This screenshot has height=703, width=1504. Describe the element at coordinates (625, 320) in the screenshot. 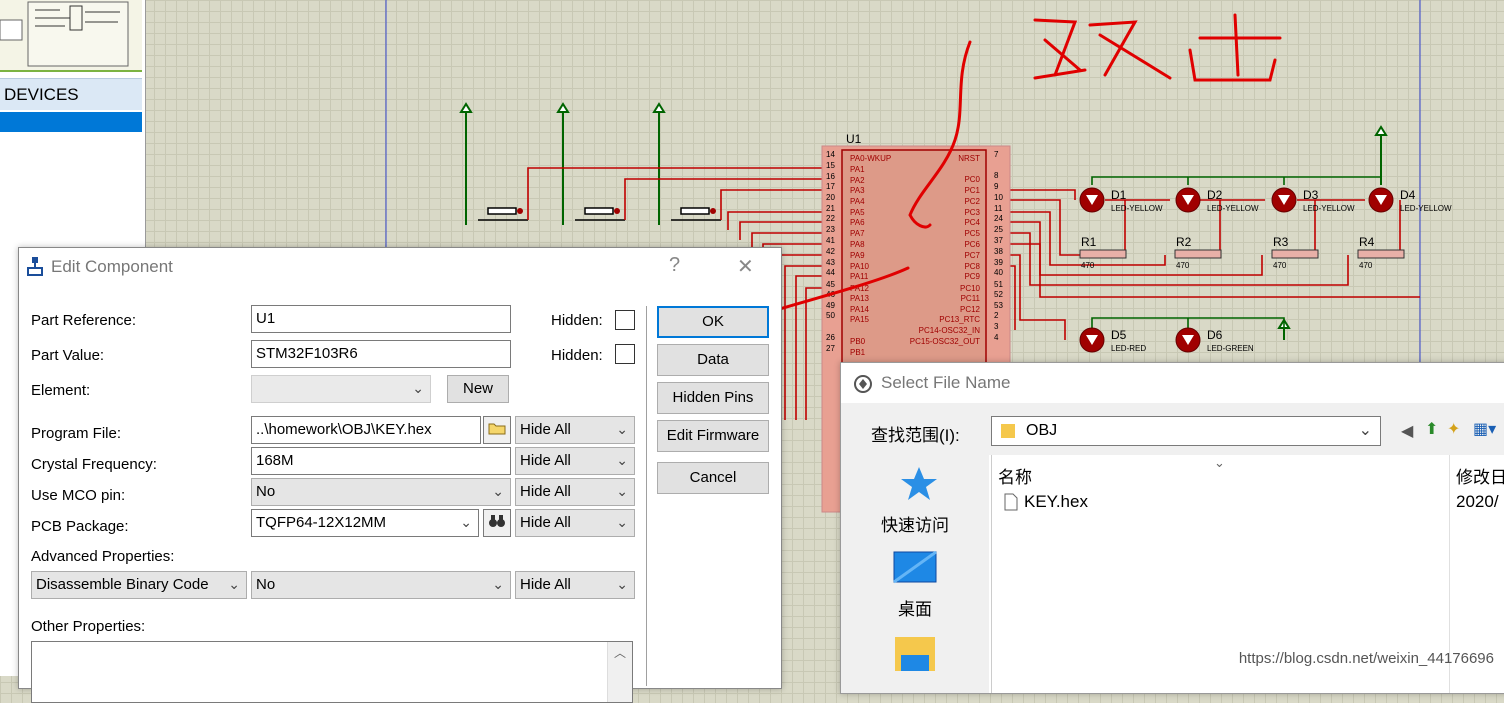

I see `part-reference-hidden-checkbox` at that location.